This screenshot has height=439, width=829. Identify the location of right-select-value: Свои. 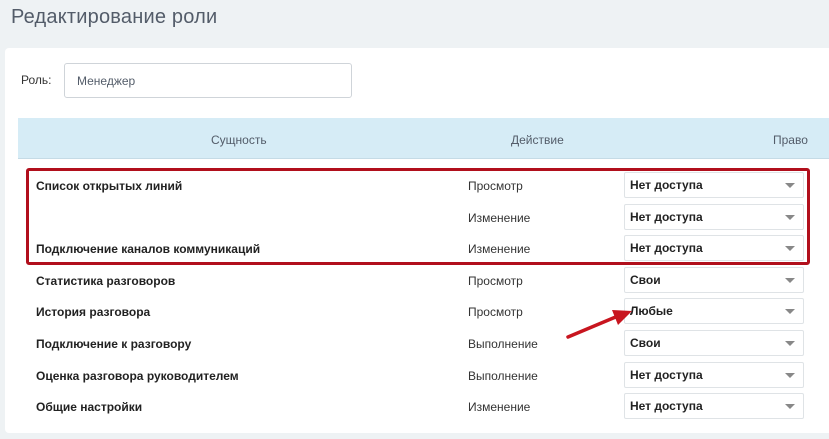
(645, 280).